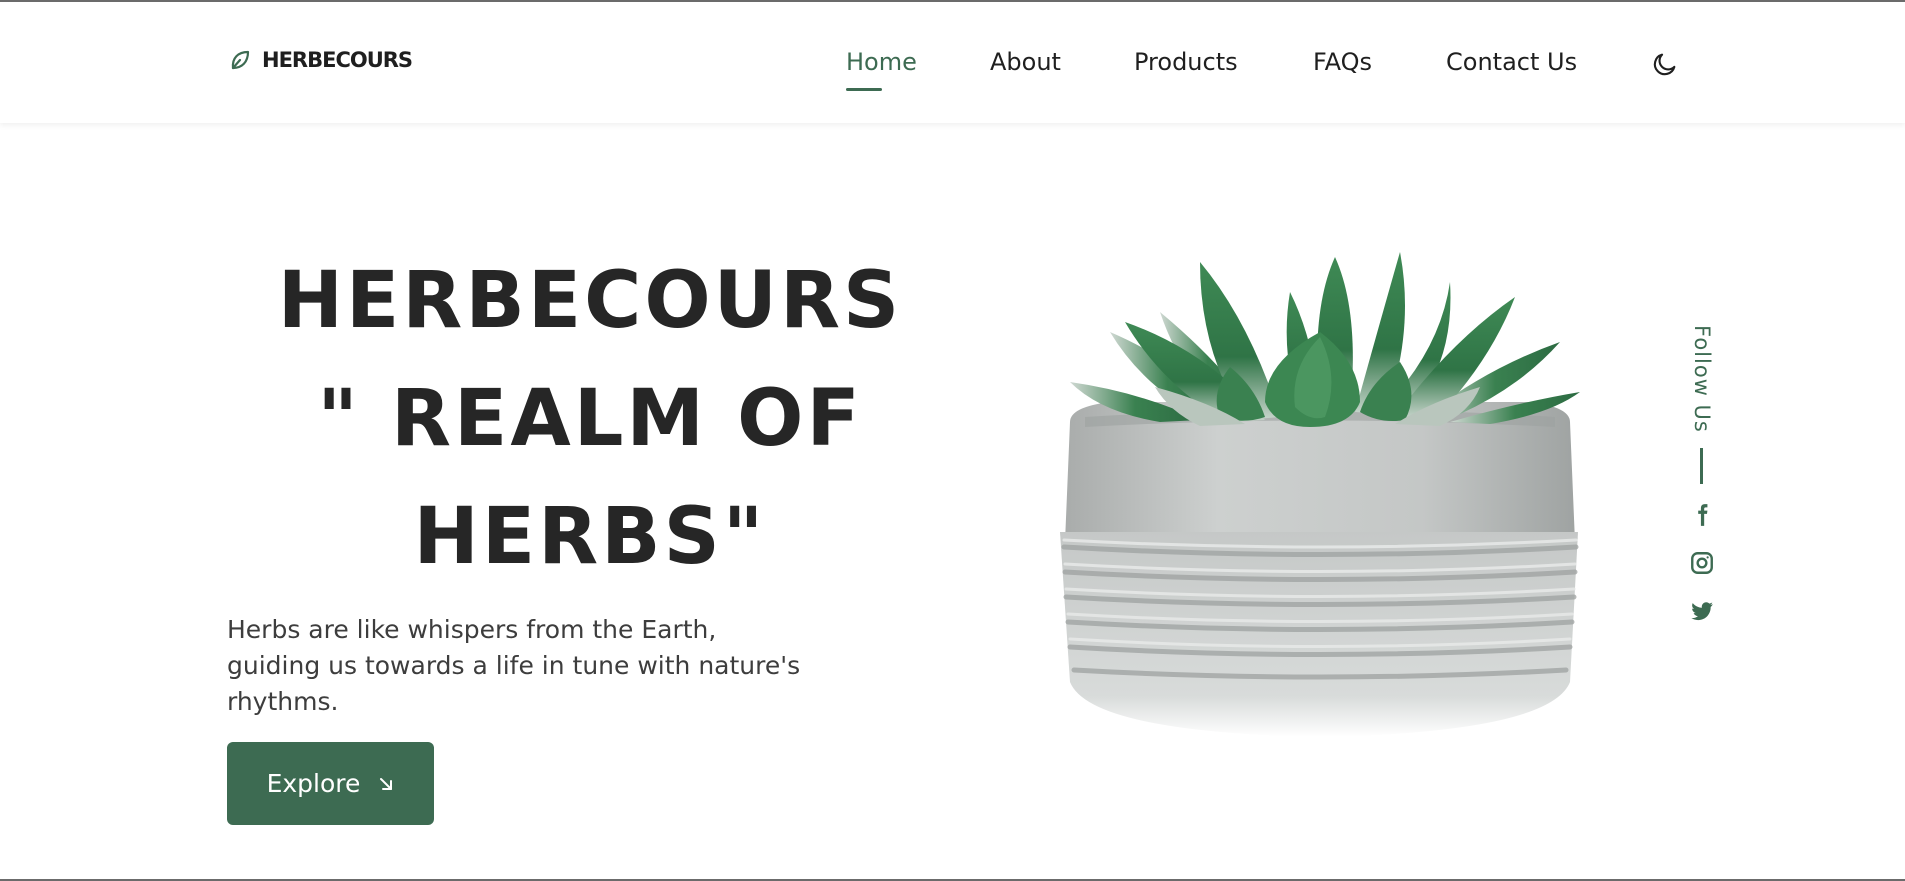  What do you see at coordinates (386, 783) in the screenshot?
I see `arrow-down-right-icon` at bounding box center [386, 783].